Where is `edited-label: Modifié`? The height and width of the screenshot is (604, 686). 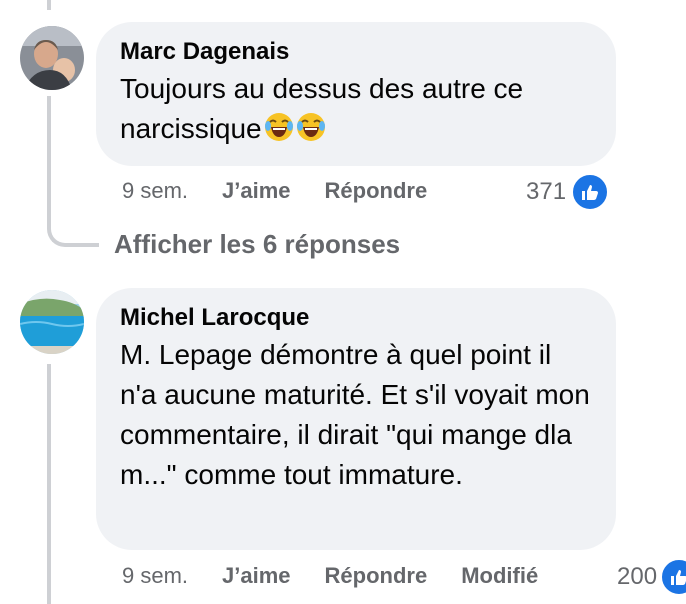
edited-label: Modifié is located at coordinates (500, 575).